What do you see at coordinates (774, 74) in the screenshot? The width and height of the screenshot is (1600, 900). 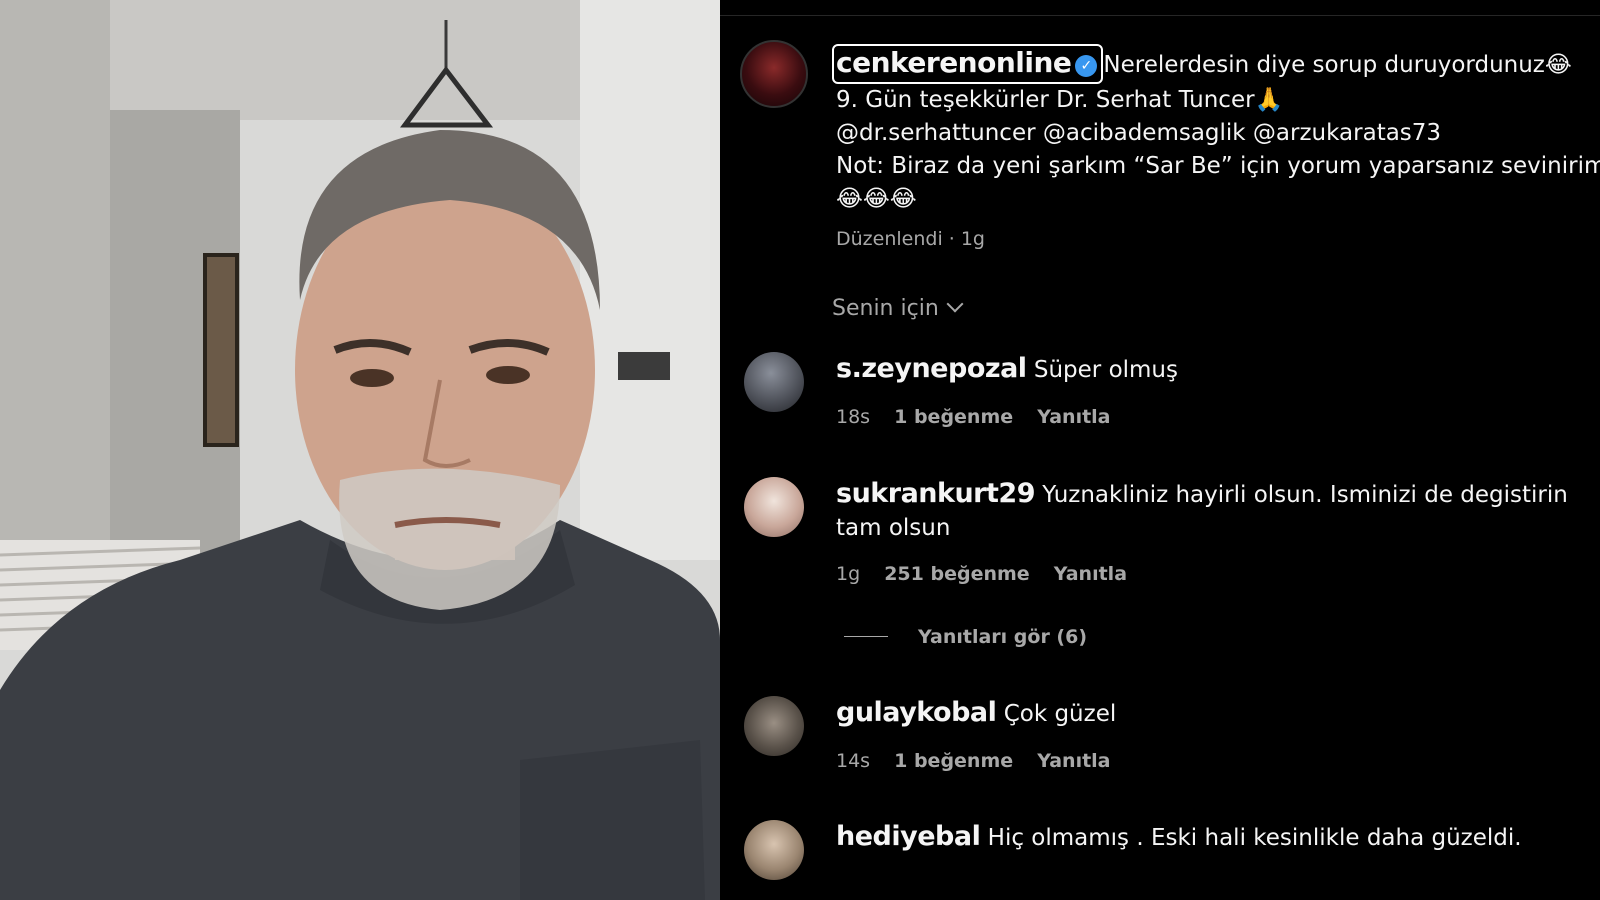 I see `author-avatar` at bounding box center [774, 74].